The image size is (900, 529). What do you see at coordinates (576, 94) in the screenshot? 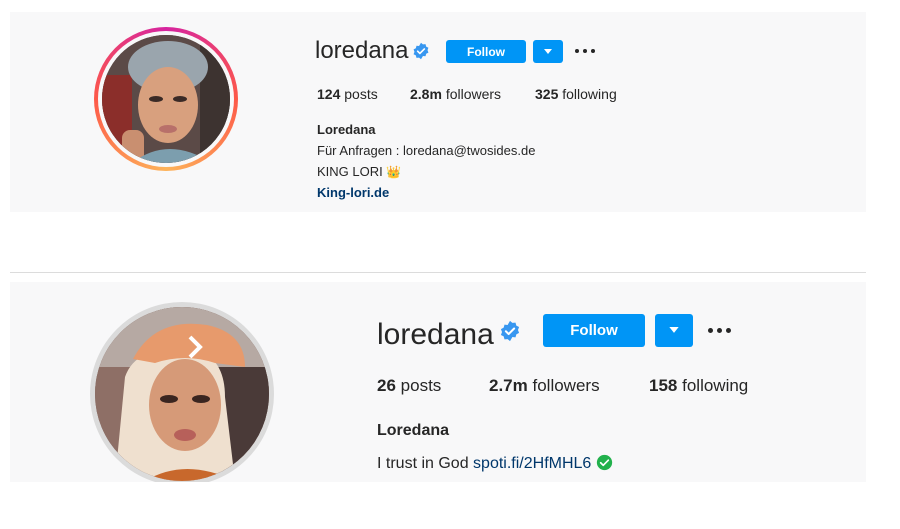
I see `following-count: 325 following` at bounding box center [576, 94].